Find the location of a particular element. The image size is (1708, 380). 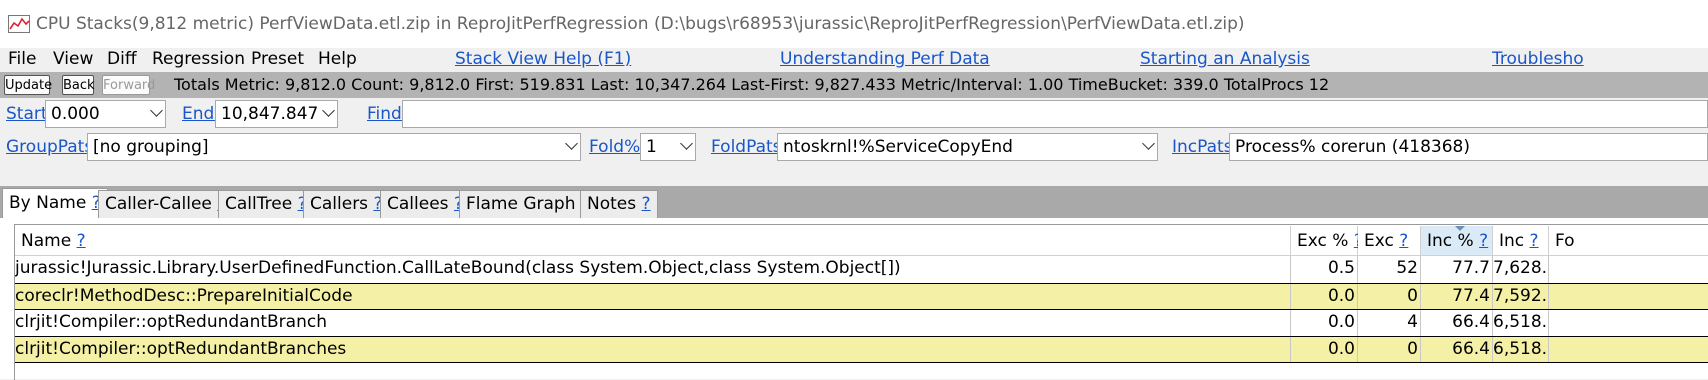

cell-name: coreclr!MethodDesc::PrepareInitialCode is located at coordinates (653, 296).